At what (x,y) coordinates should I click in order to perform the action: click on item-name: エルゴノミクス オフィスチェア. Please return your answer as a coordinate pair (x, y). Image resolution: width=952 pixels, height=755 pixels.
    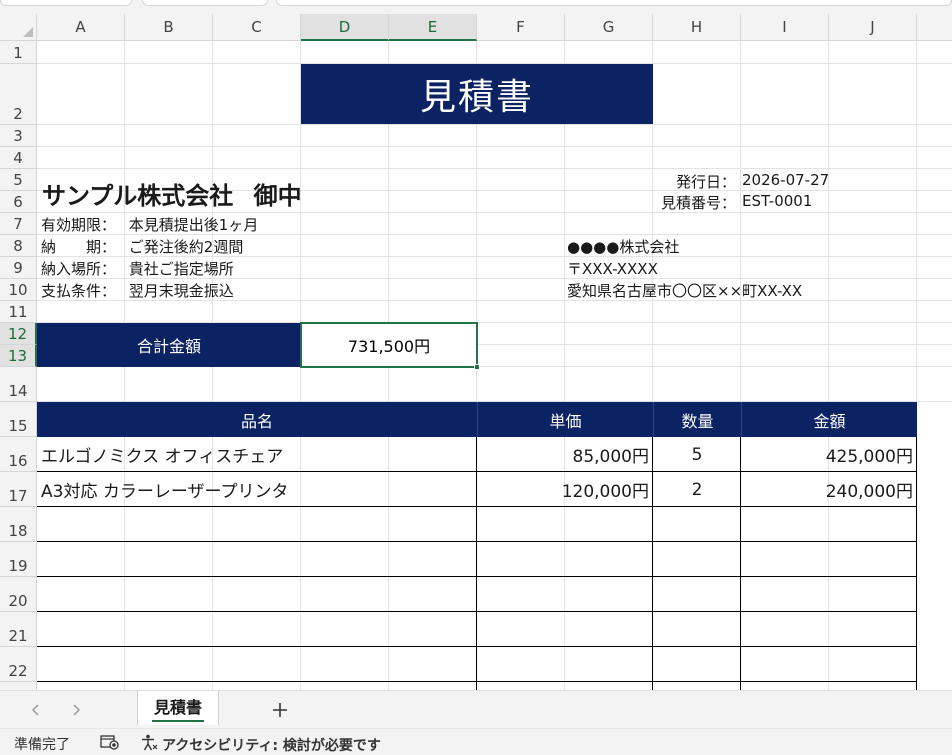
    Looking at the image, I should click on (162, 454).